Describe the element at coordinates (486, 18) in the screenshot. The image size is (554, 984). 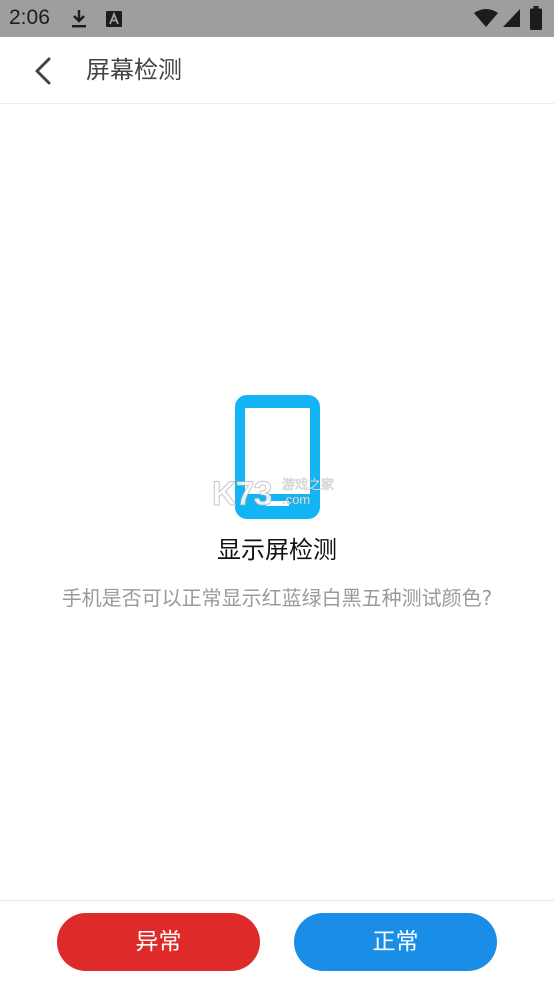
I see `wifi-icon` at that location.